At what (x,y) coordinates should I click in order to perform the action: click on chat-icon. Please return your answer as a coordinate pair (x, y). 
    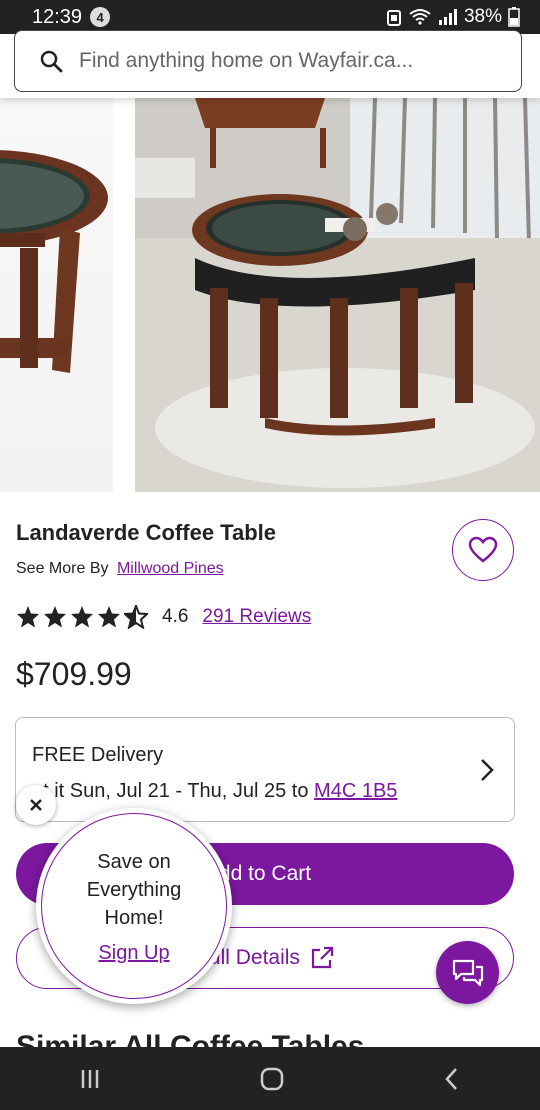
    Looking at the image, I should click on (467, 972).